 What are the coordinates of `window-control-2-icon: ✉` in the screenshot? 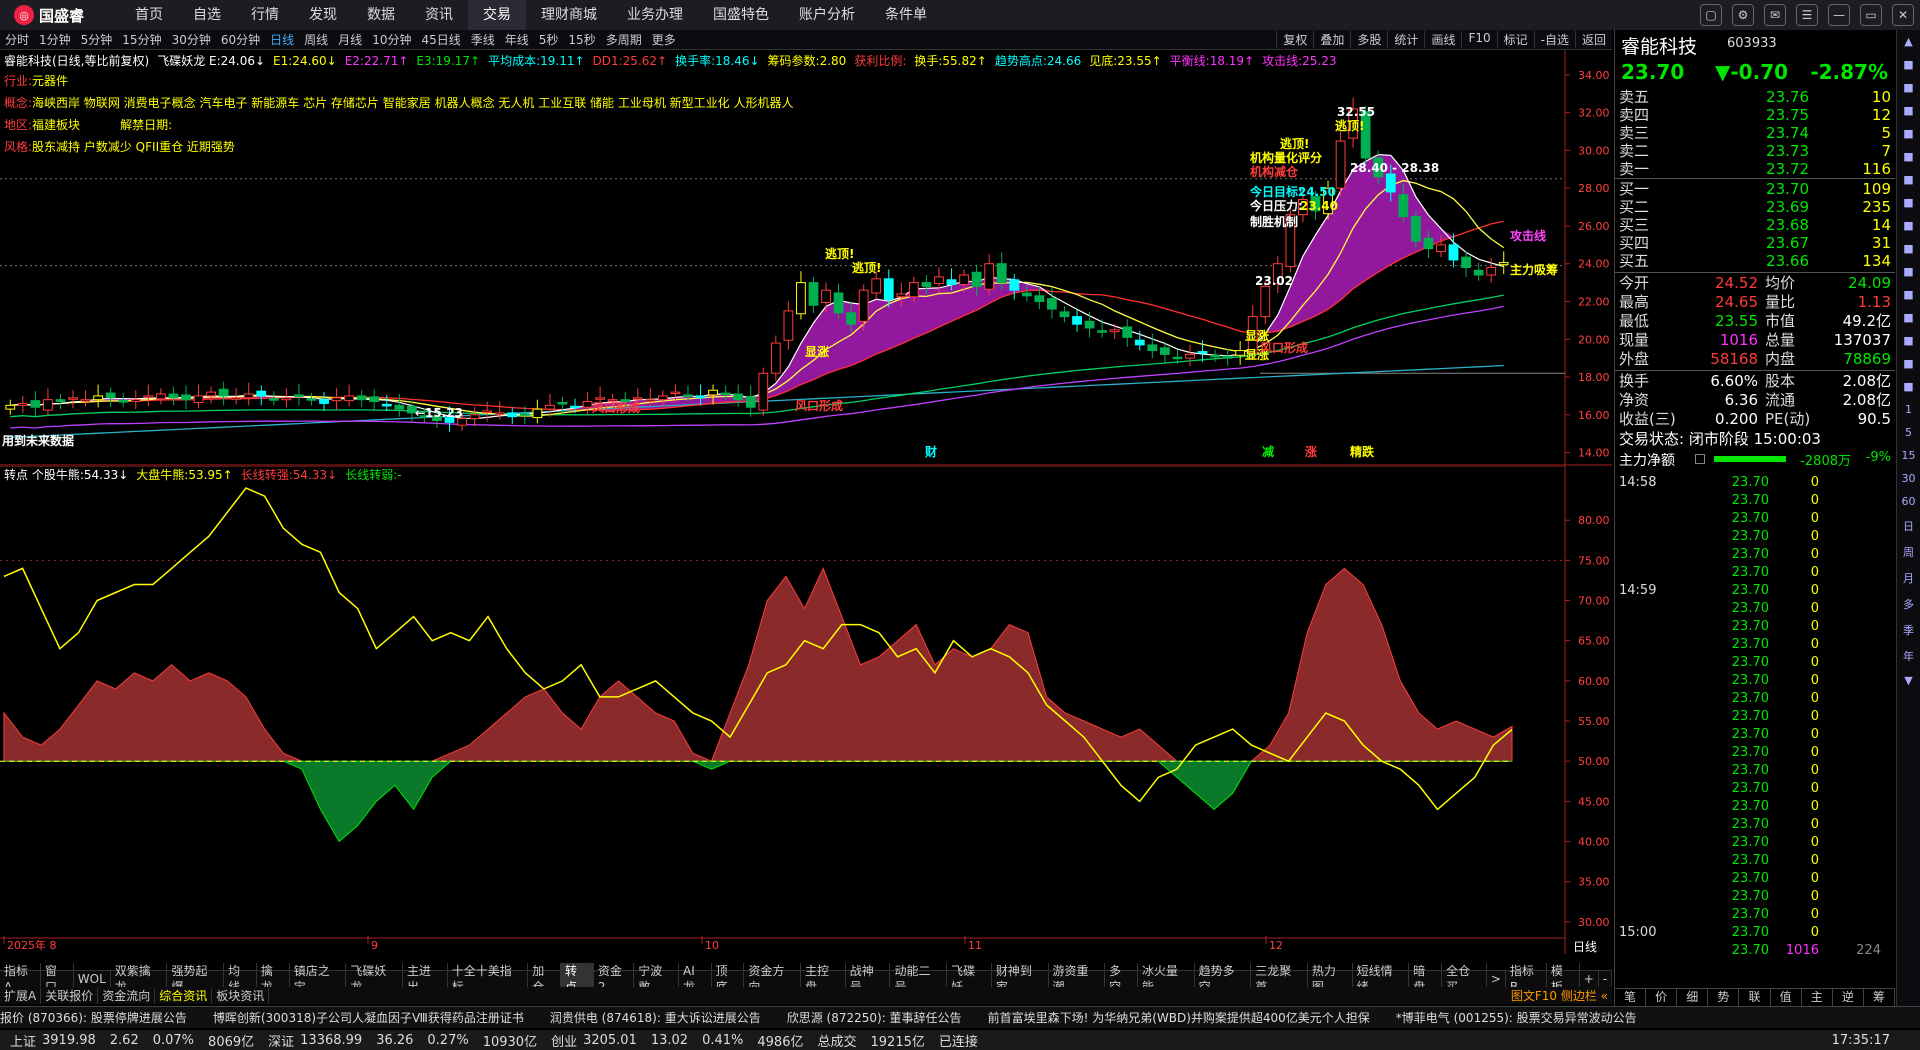 It's located at (1775, 15).